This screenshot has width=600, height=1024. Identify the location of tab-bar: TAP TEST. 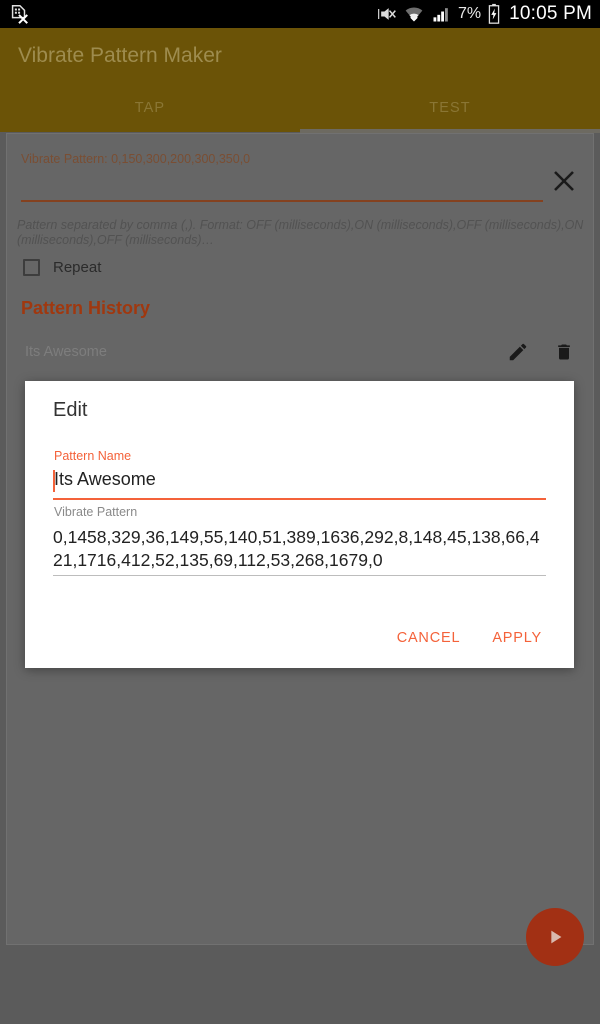
(300, 108).